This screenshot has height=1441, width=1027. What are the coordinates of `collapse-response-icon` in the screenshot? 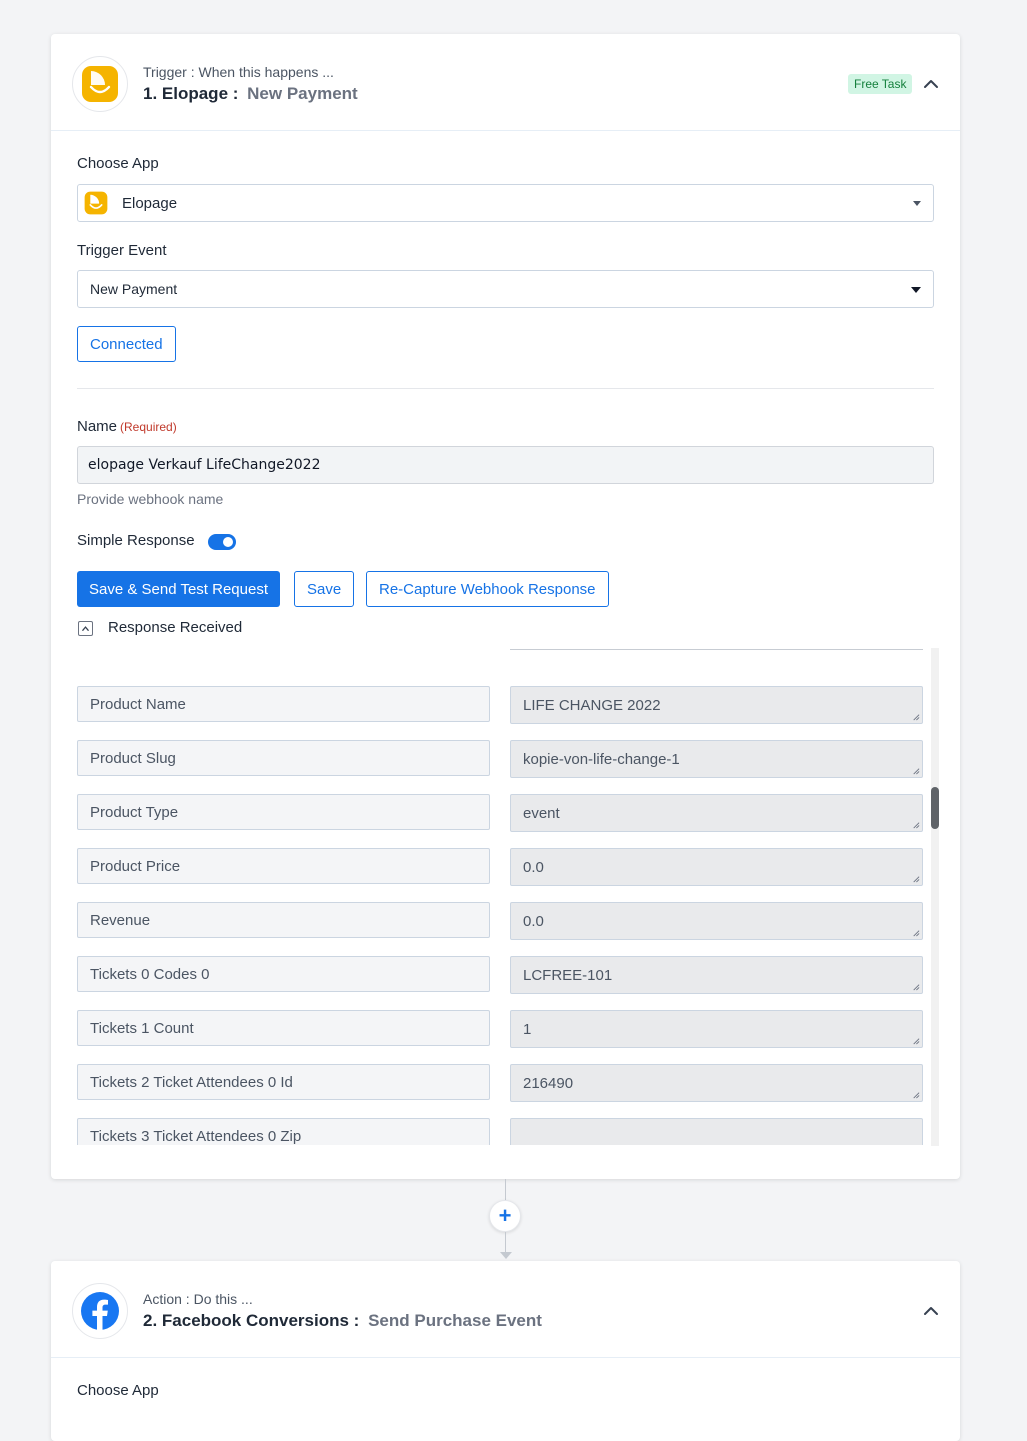 It's located at (85, 628).